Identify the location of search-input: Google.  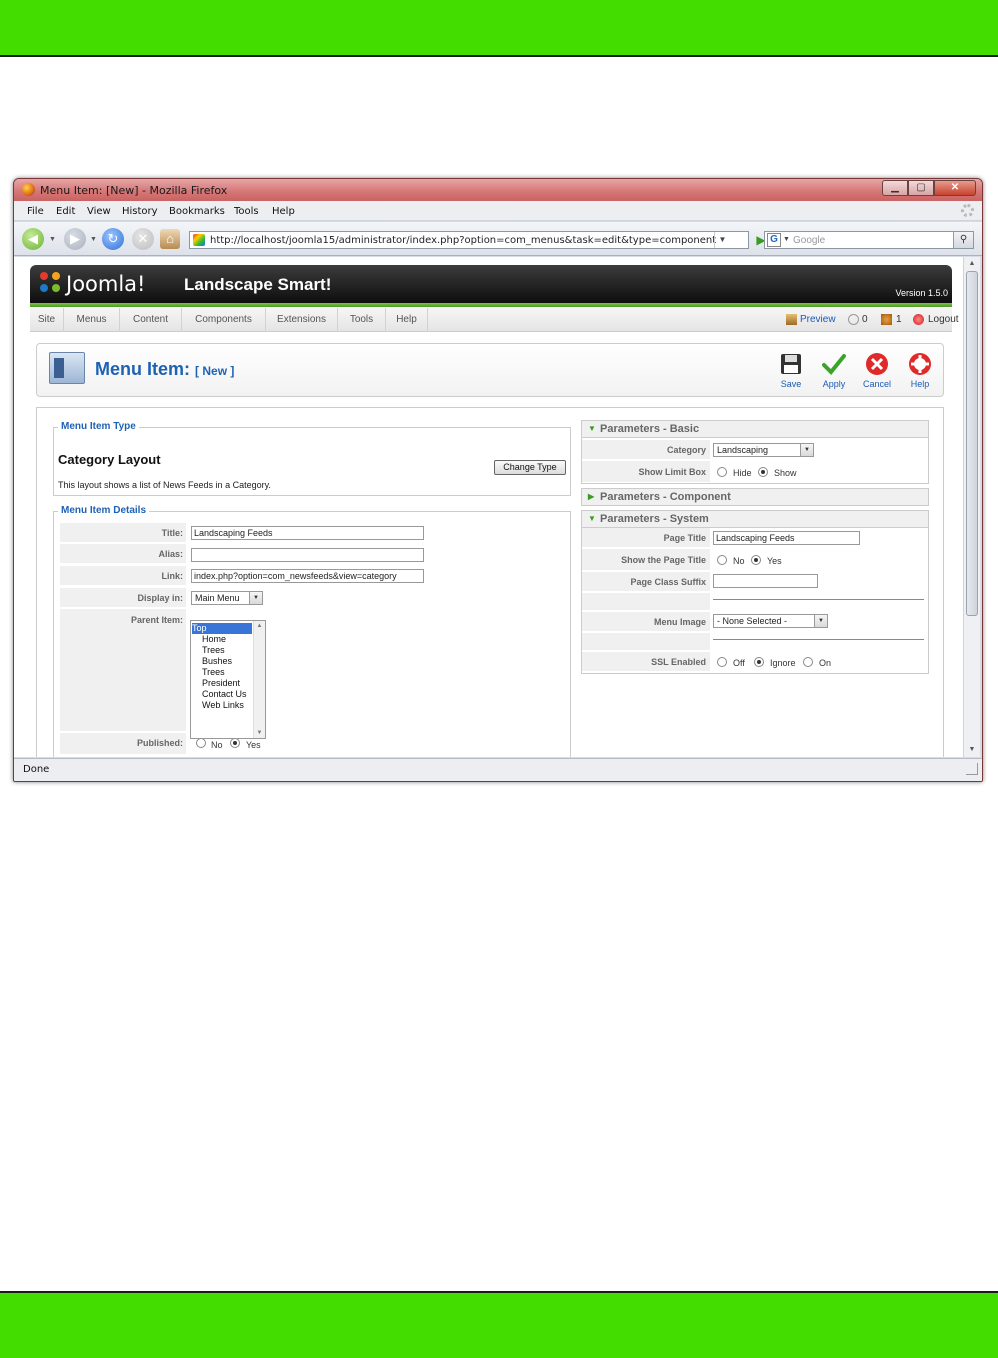
(809, 240).